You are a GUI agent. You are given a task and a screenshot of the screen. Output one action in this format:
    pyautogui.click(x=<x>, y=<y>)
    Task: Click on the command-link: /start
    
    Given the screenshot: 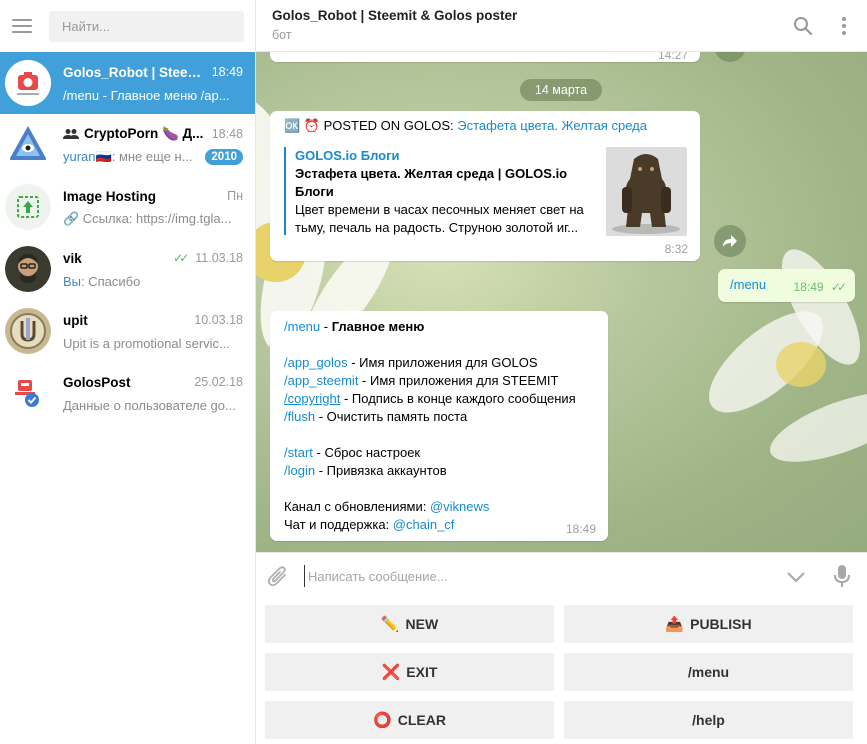 What is the action you would take?
    pyautogui.click(x=298, y=452)
    